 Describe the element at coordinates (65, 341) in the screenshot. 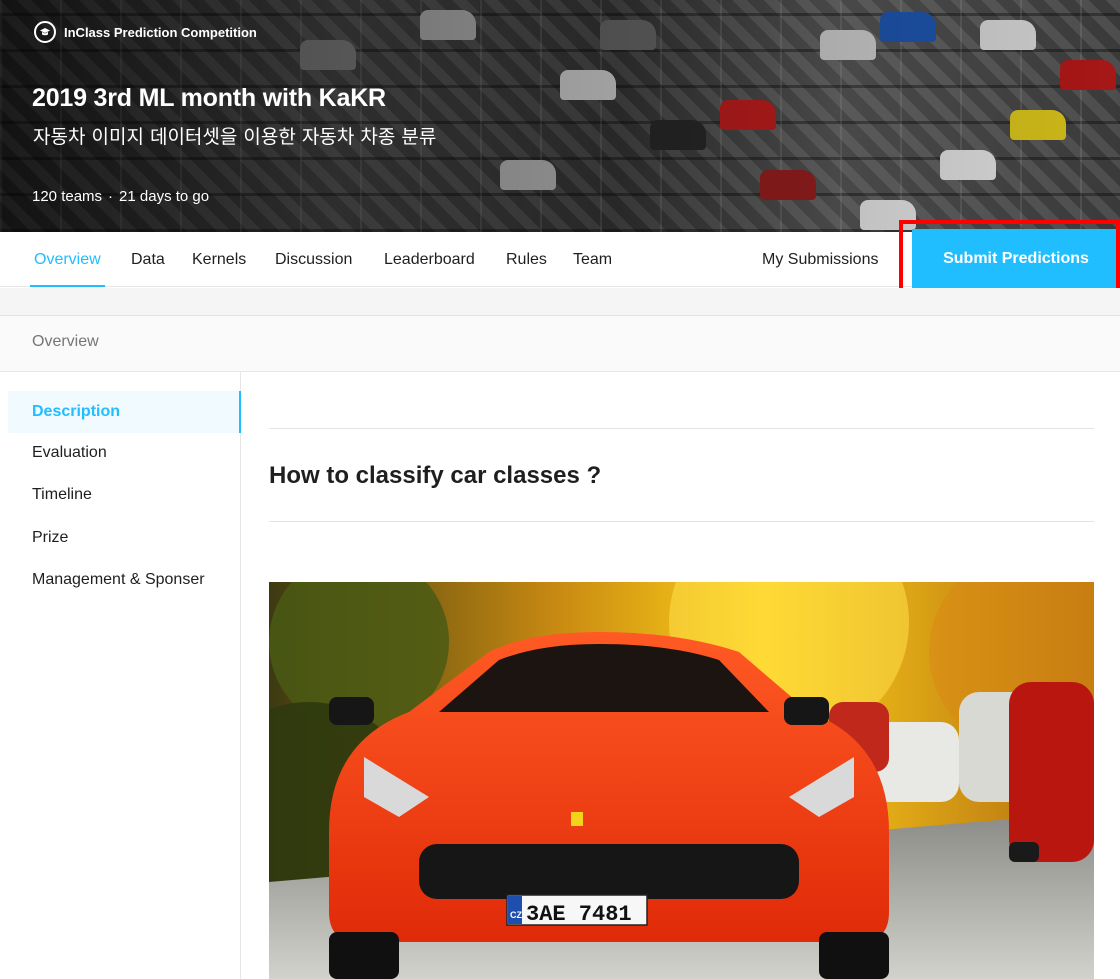

I see `section-title: Overview` at that location.